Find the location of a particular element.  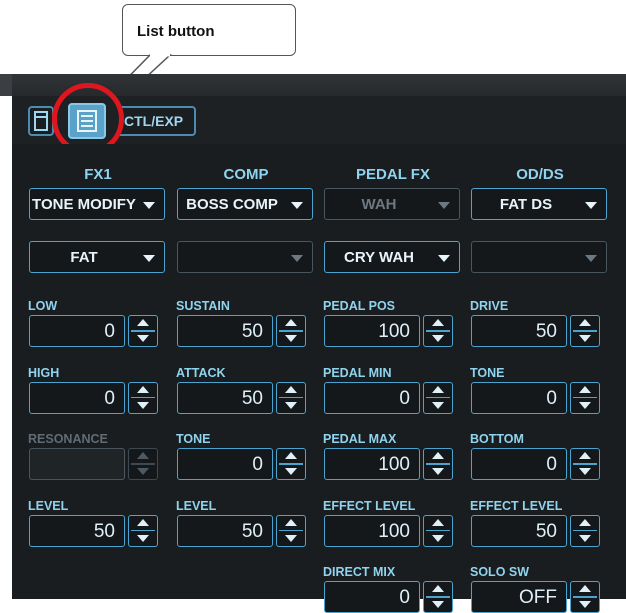

panel-view-icon is located at coordinates (41, 121).